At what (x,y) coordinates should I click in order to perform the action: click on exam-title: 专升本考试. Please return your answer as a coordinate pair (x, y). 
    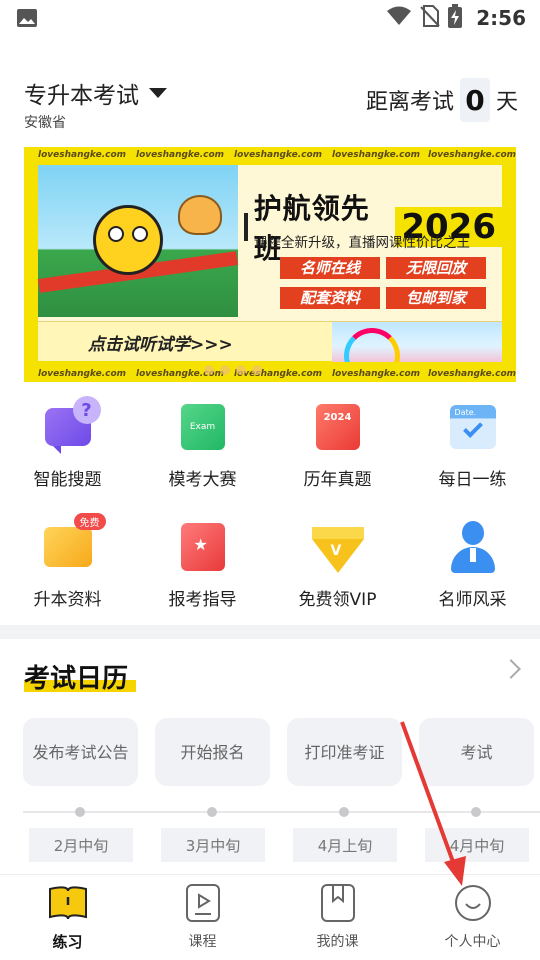
    Looking at the image, I should click on (81, 96).